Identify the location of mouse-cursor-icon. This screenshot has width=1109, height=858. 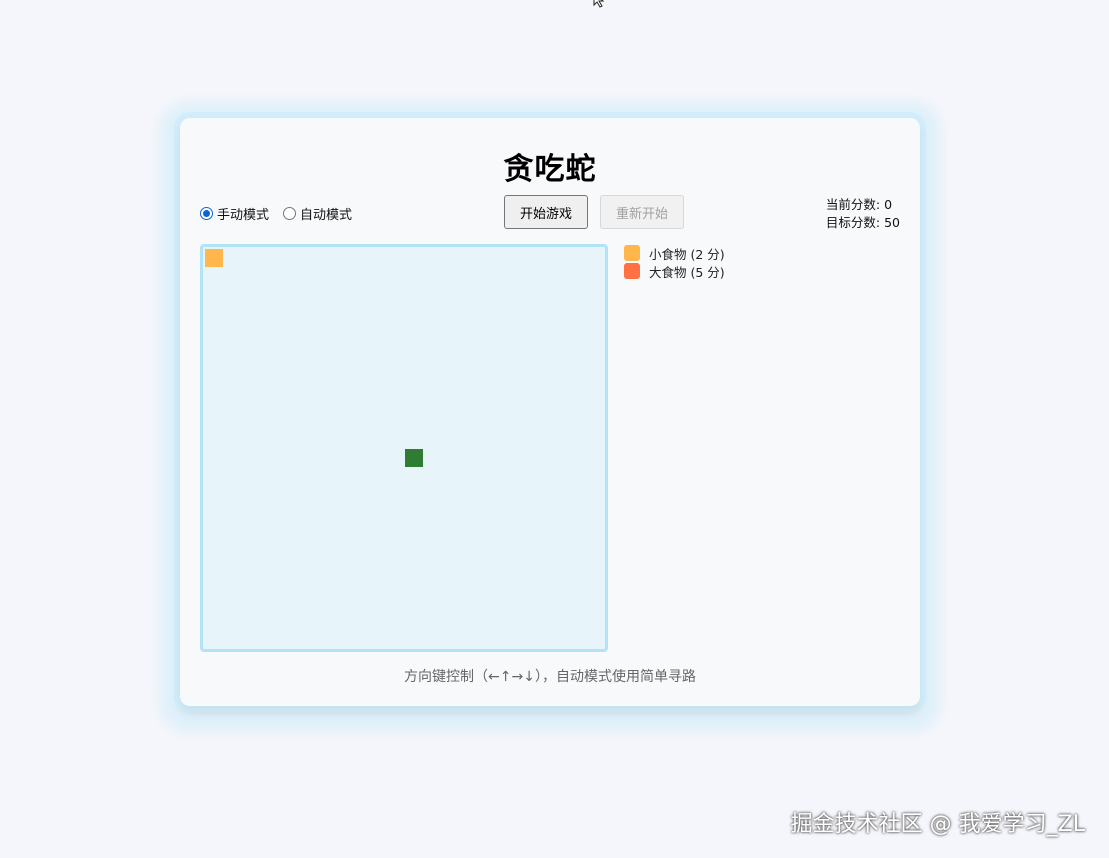
(599, 4).